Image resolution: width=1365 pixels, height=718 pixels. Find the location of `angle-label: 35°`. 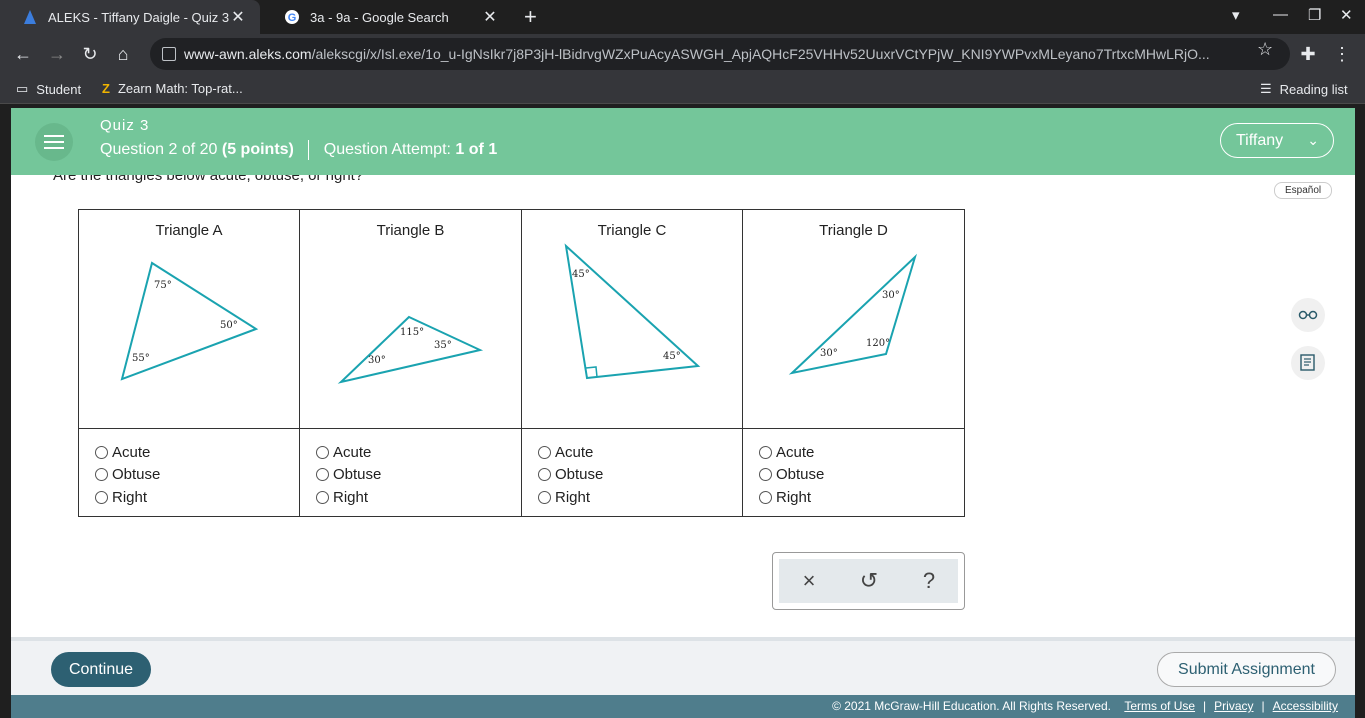

angle-label: 35° is located at coordinates (443, 345).